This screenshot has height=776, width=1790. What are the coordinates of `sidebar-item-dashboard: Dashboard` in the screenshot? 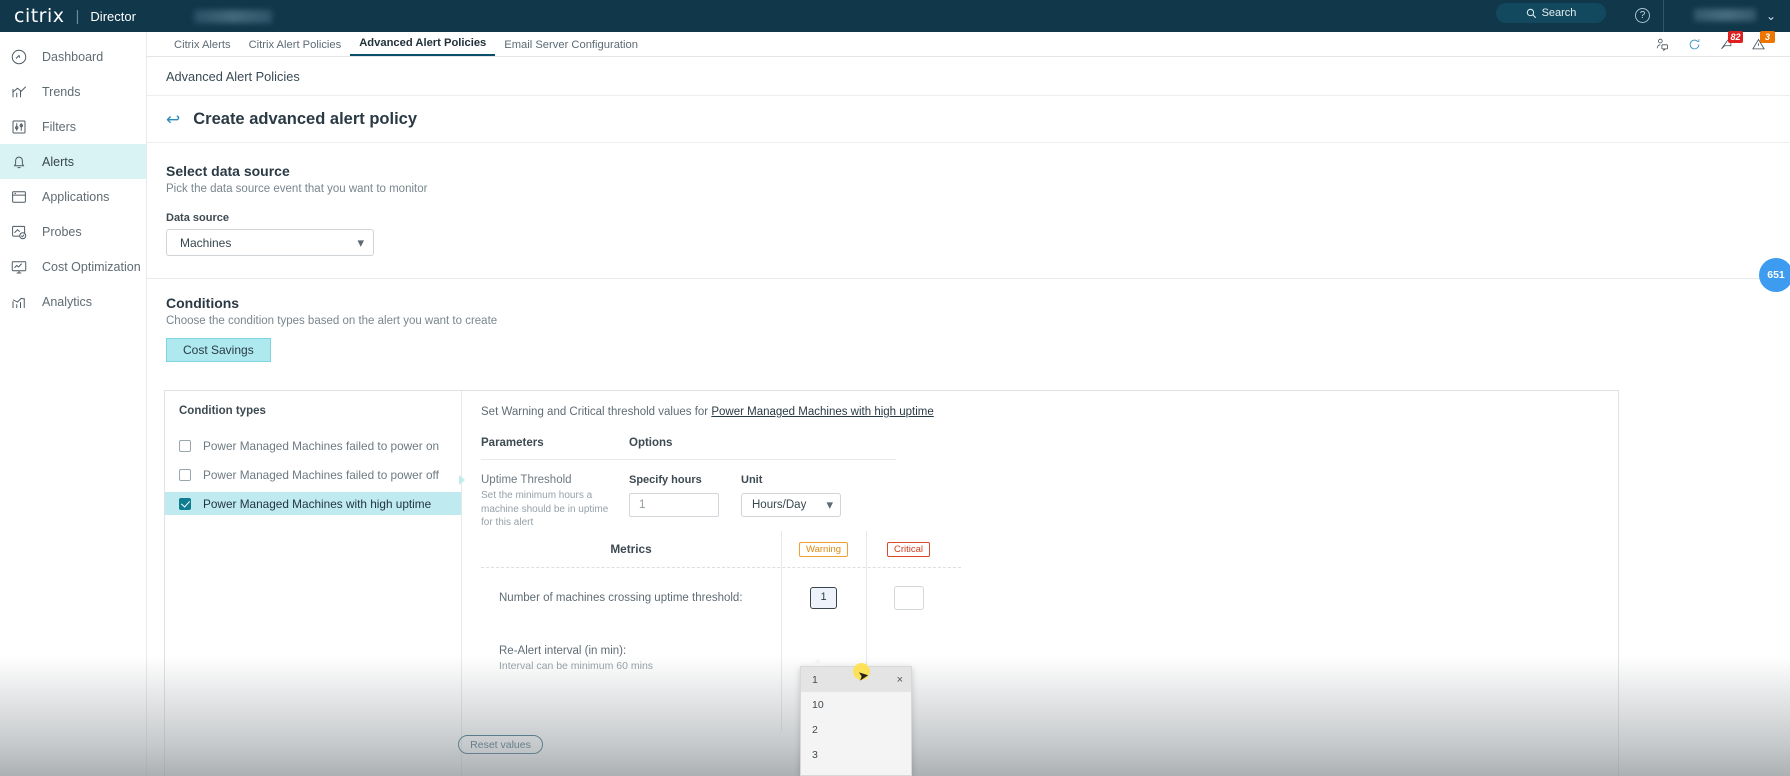 It's located at (73, 56).